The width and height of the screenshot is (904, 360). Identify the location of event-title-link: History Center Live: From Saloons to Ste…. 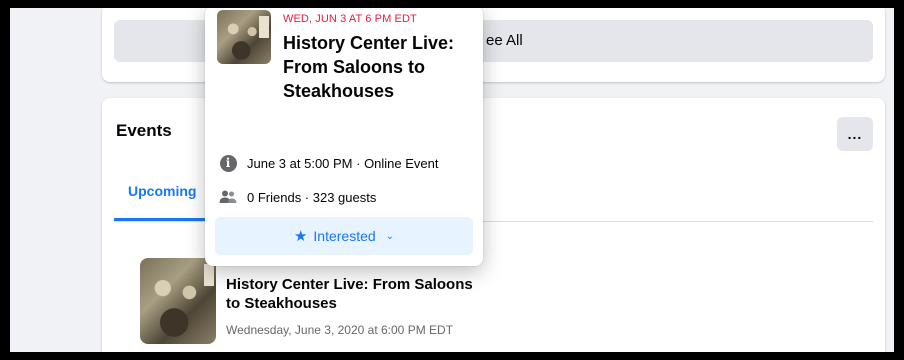
(356, 294).